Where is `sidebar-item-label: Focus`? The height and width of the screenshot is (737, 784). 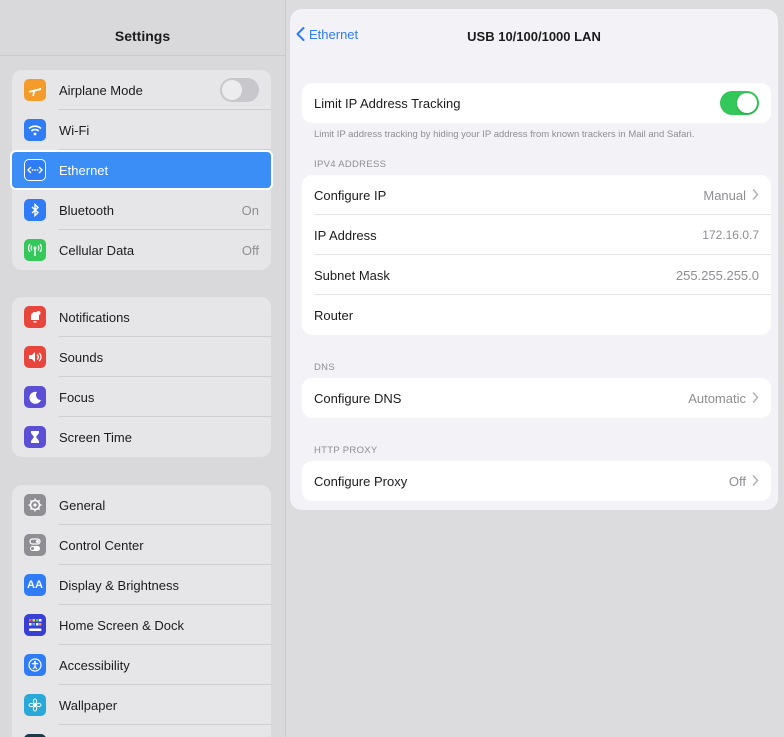 sidebar-item-label: Focus is located at coordinates (77, 397).